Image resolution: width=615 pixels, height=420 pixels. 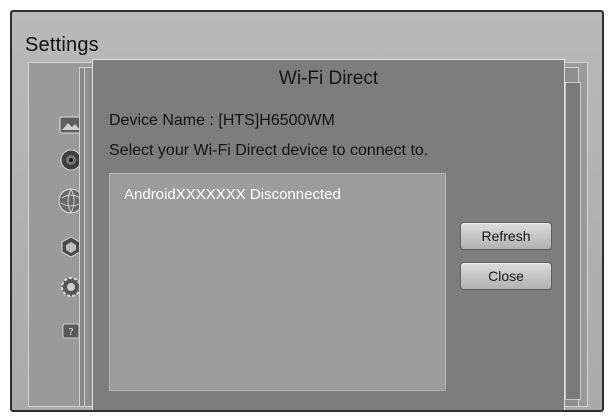 What do you see at coordinates (62, 45) in the screenshot?
I see `page-title: Settings` at bounding box center [62, 45].